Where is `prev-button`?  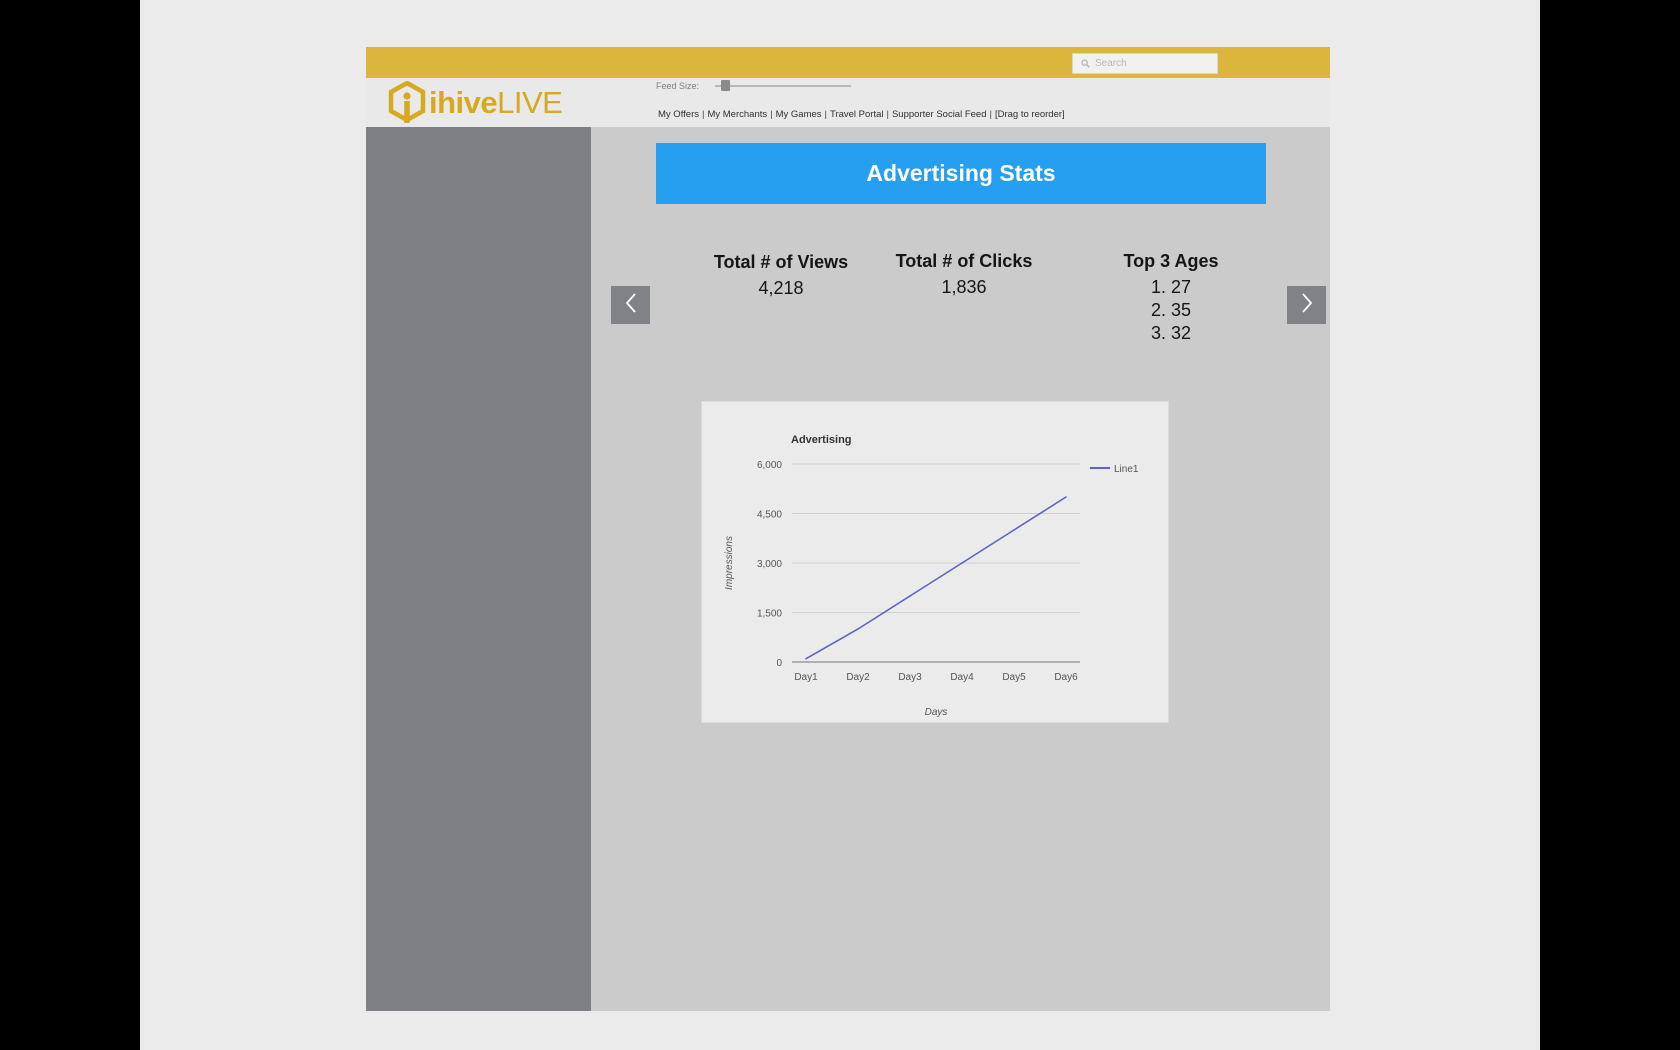 prev-button is located at coordinates (630, 305).